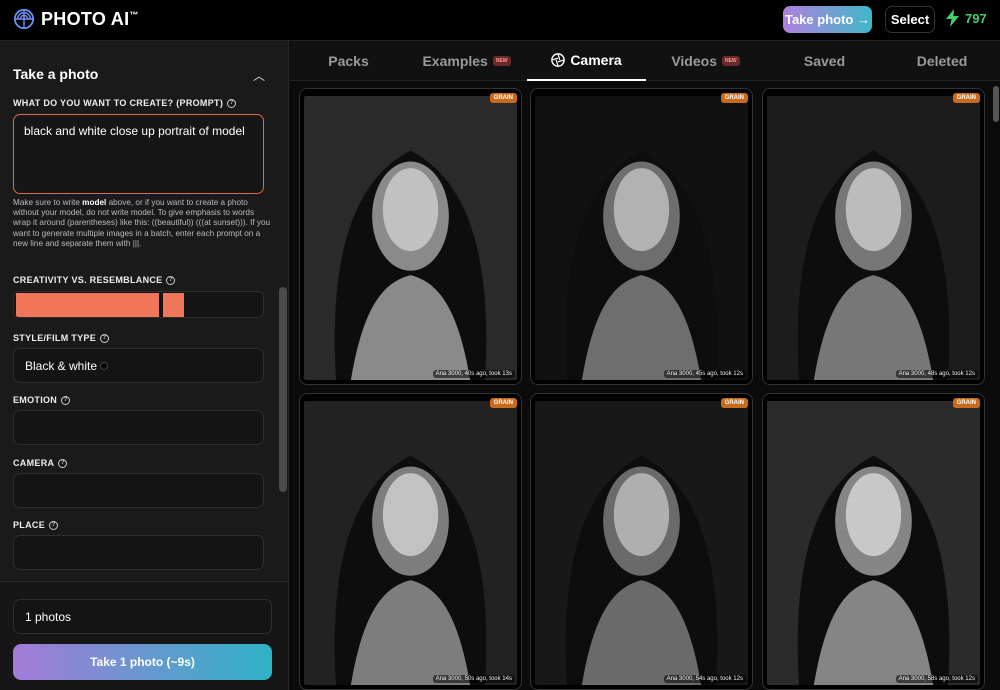 The width and height of the screenshot is (1000, 690). What do you see at coordinates (824, 61) in the screenshot?
I see `tab-saved: Saved` at bounding box center [824, 61].